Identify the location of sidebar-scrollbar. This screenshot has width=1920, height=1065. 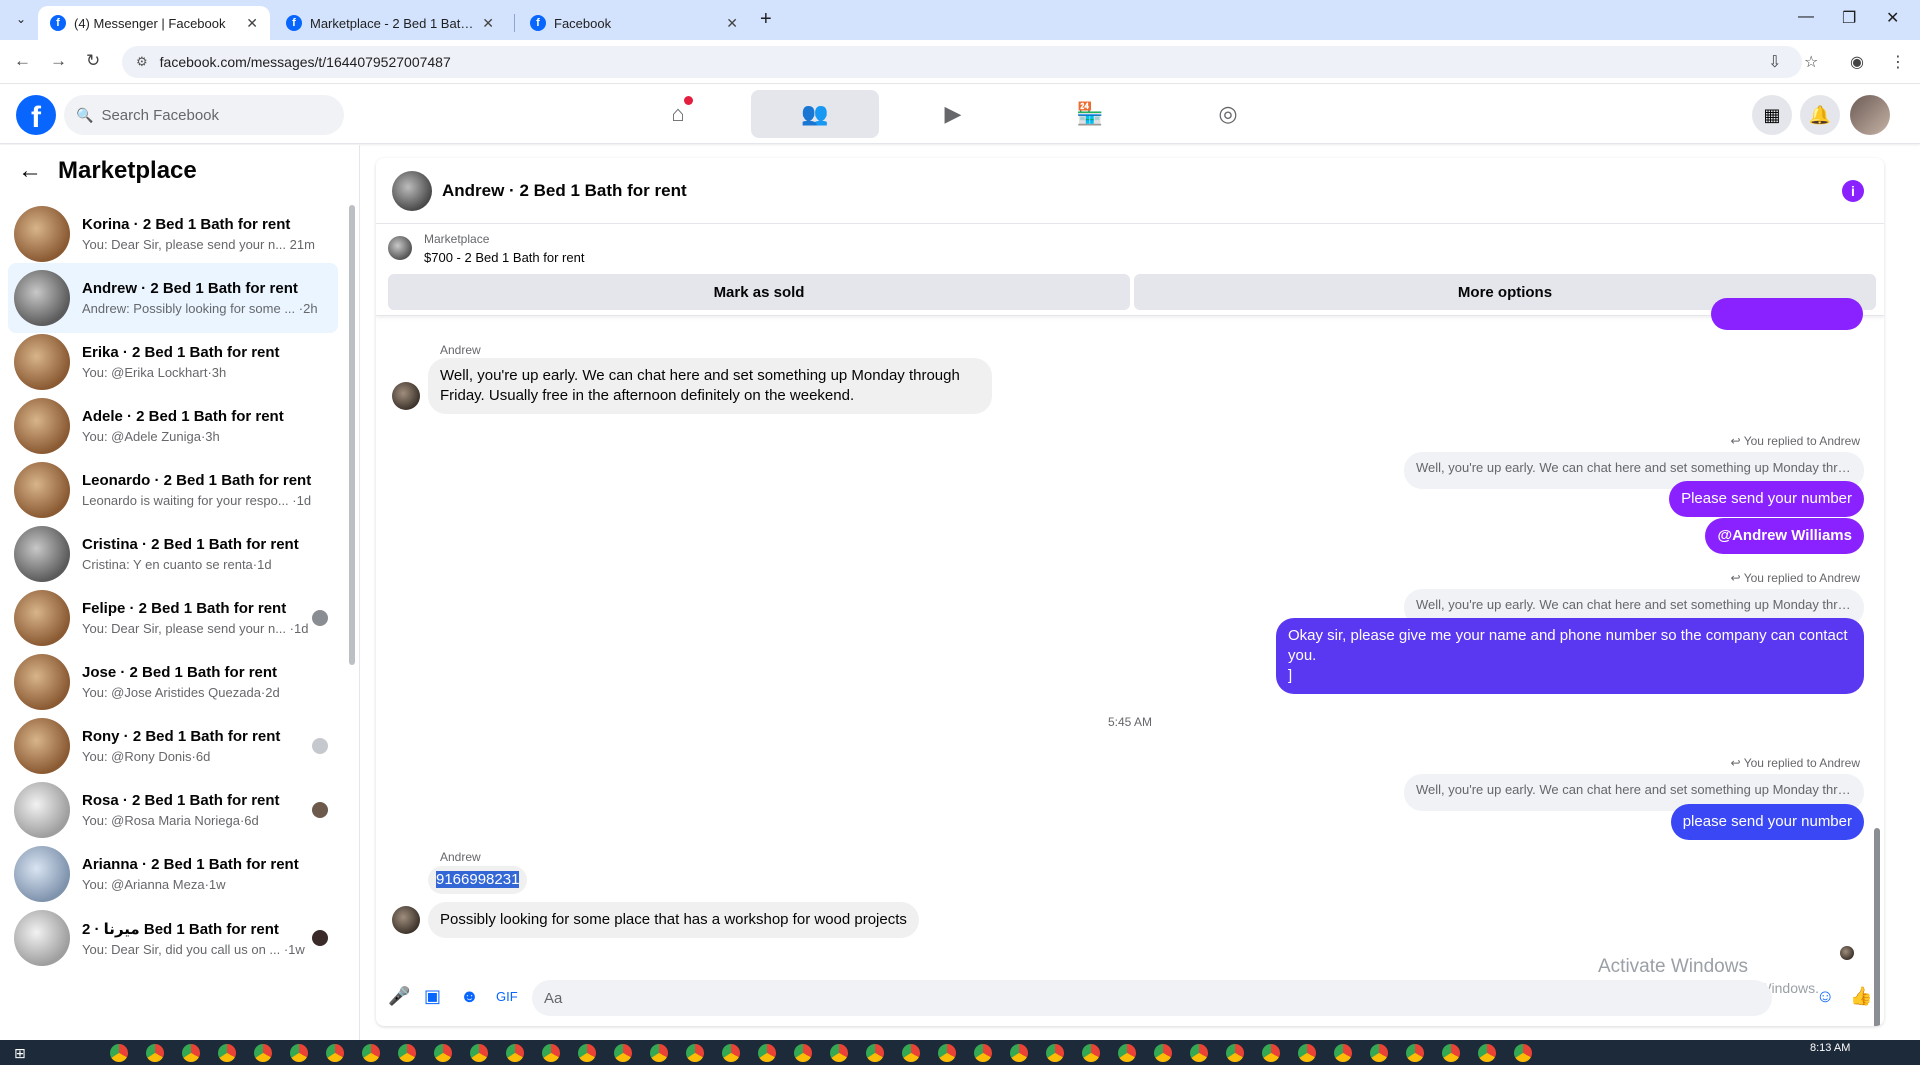
(352, 600).